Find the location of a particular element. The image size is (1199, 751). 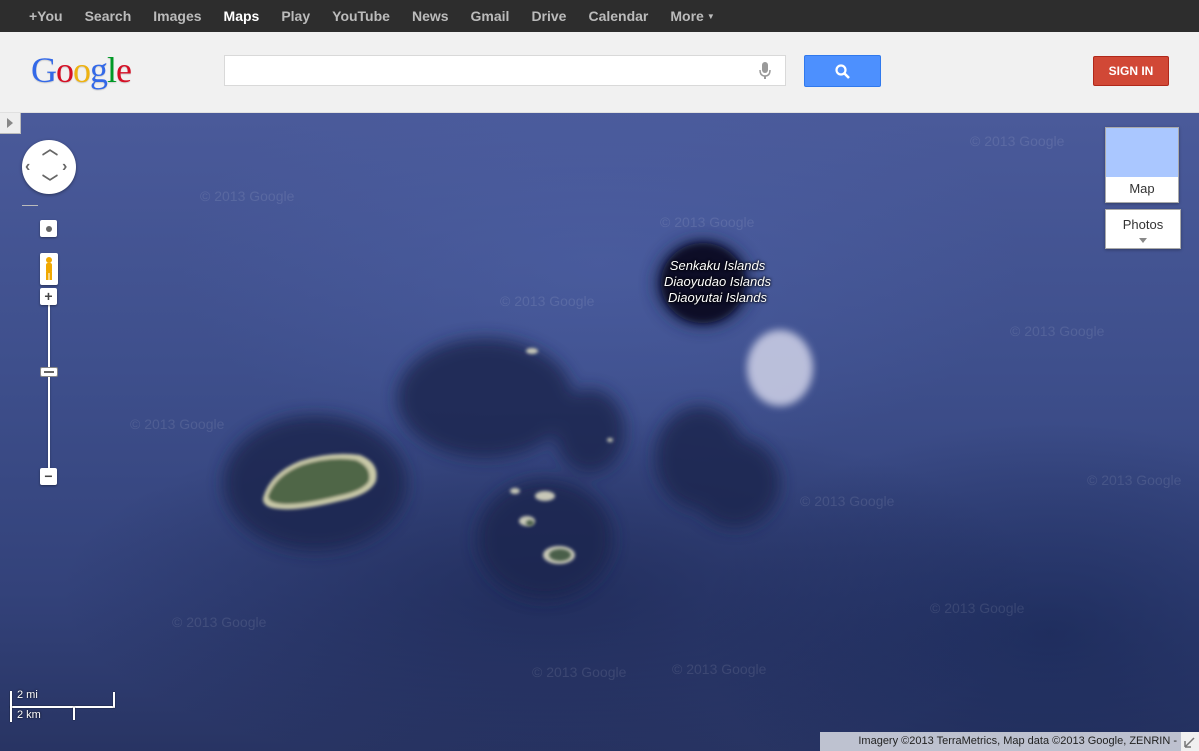

nav-item-maps: Maps is located at coordinates (242, 16).